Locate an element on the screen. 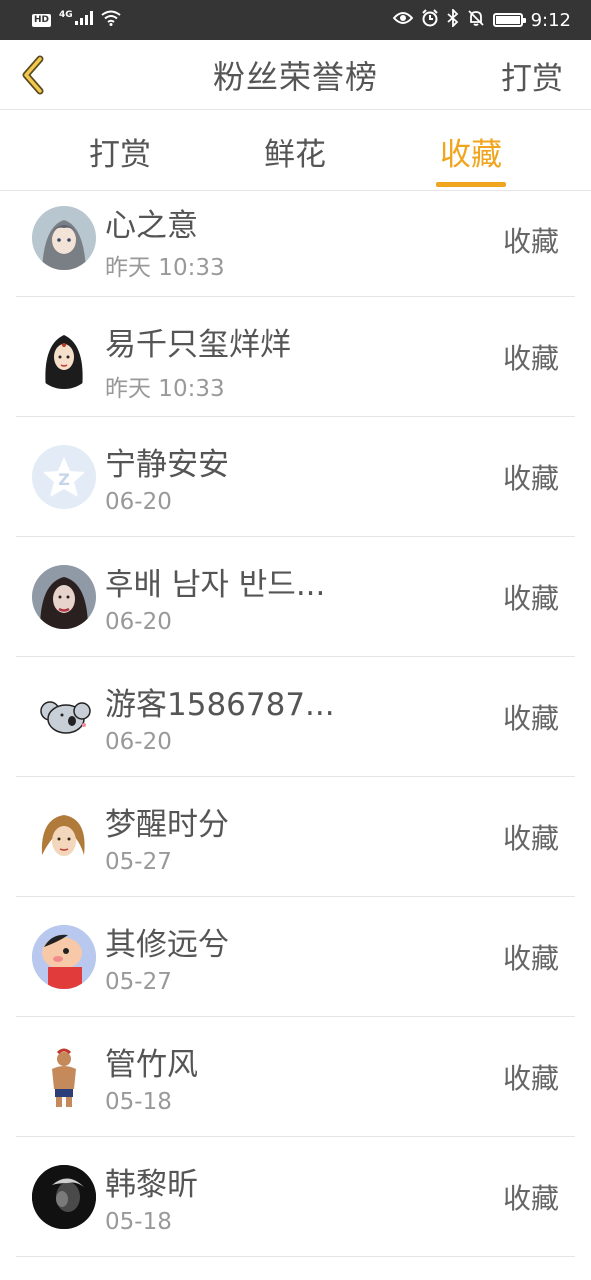 The image size is (591, 1280). fan-name: 宁静安安 is located at coordinates (167, 465).